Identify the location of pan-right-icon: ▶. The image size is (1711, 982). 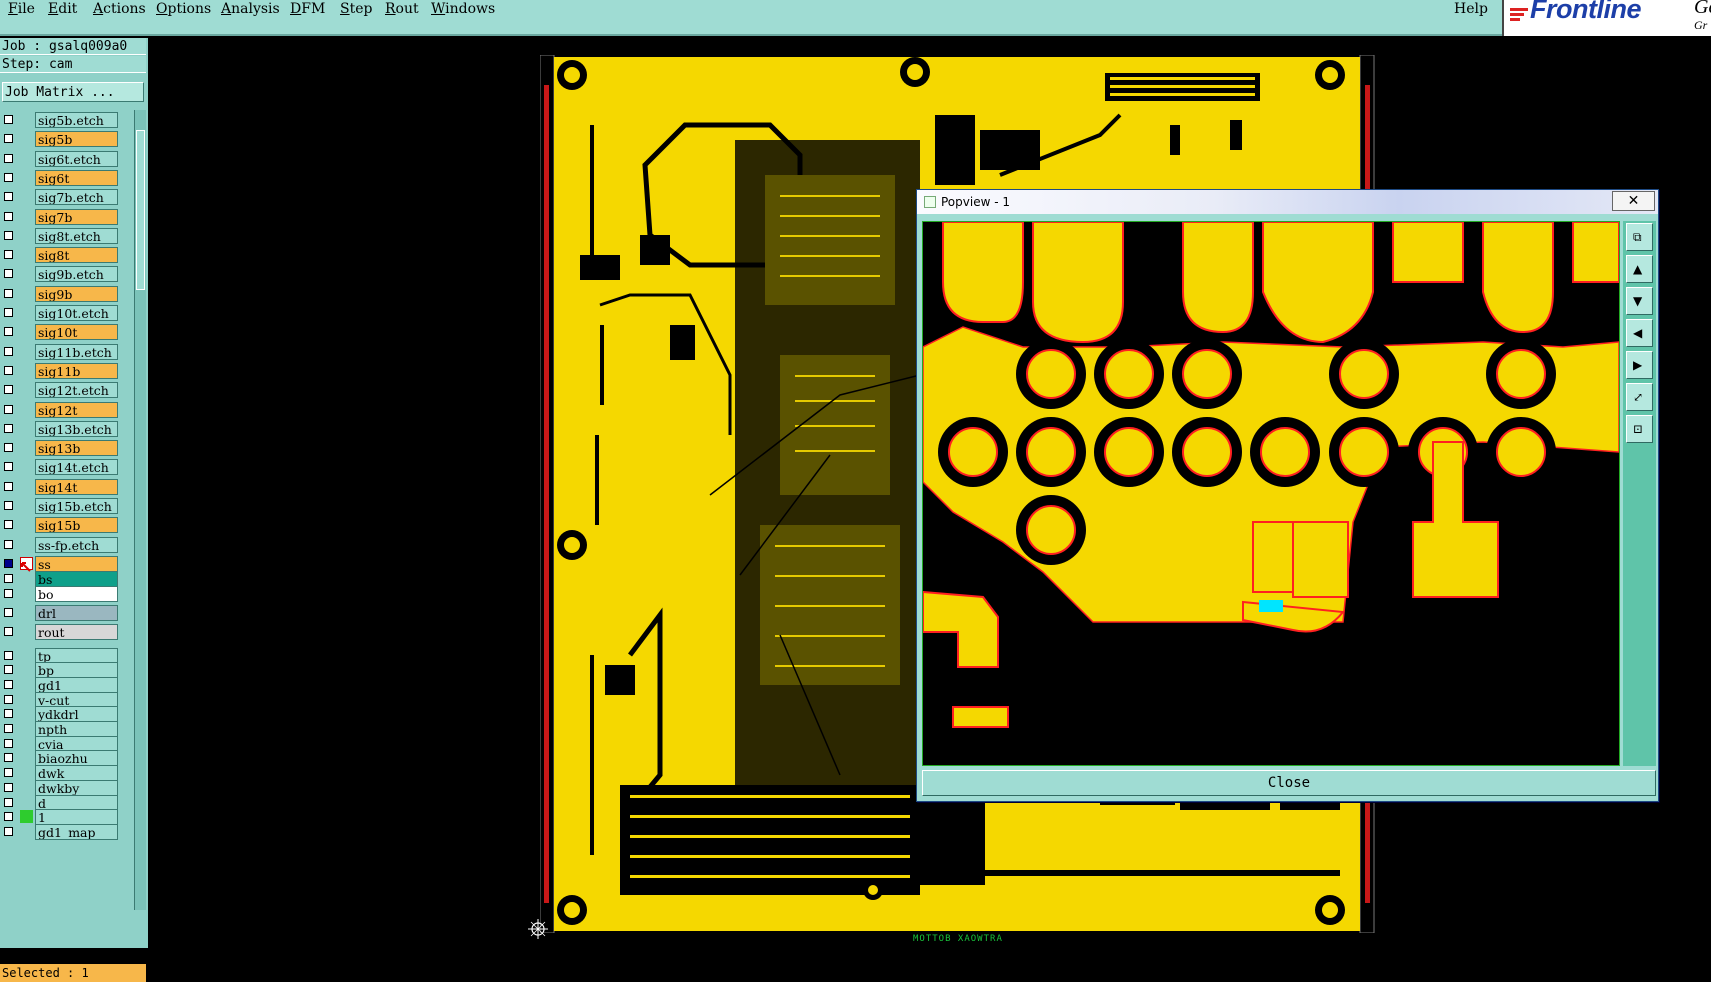
(1639, 365).